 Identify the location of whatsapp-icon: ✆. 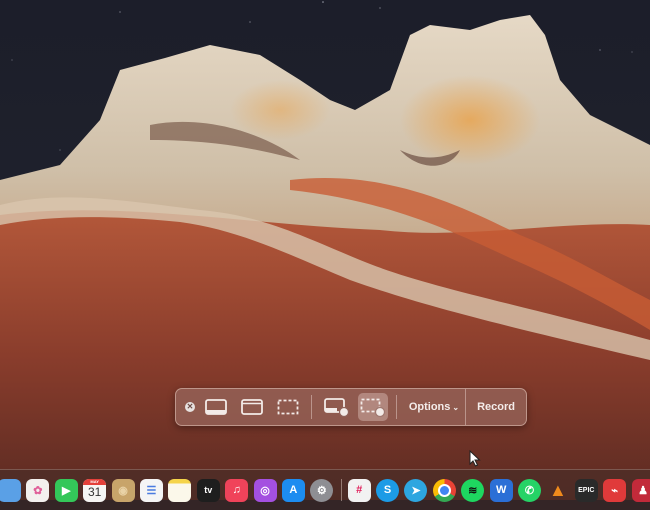
(530, 490).